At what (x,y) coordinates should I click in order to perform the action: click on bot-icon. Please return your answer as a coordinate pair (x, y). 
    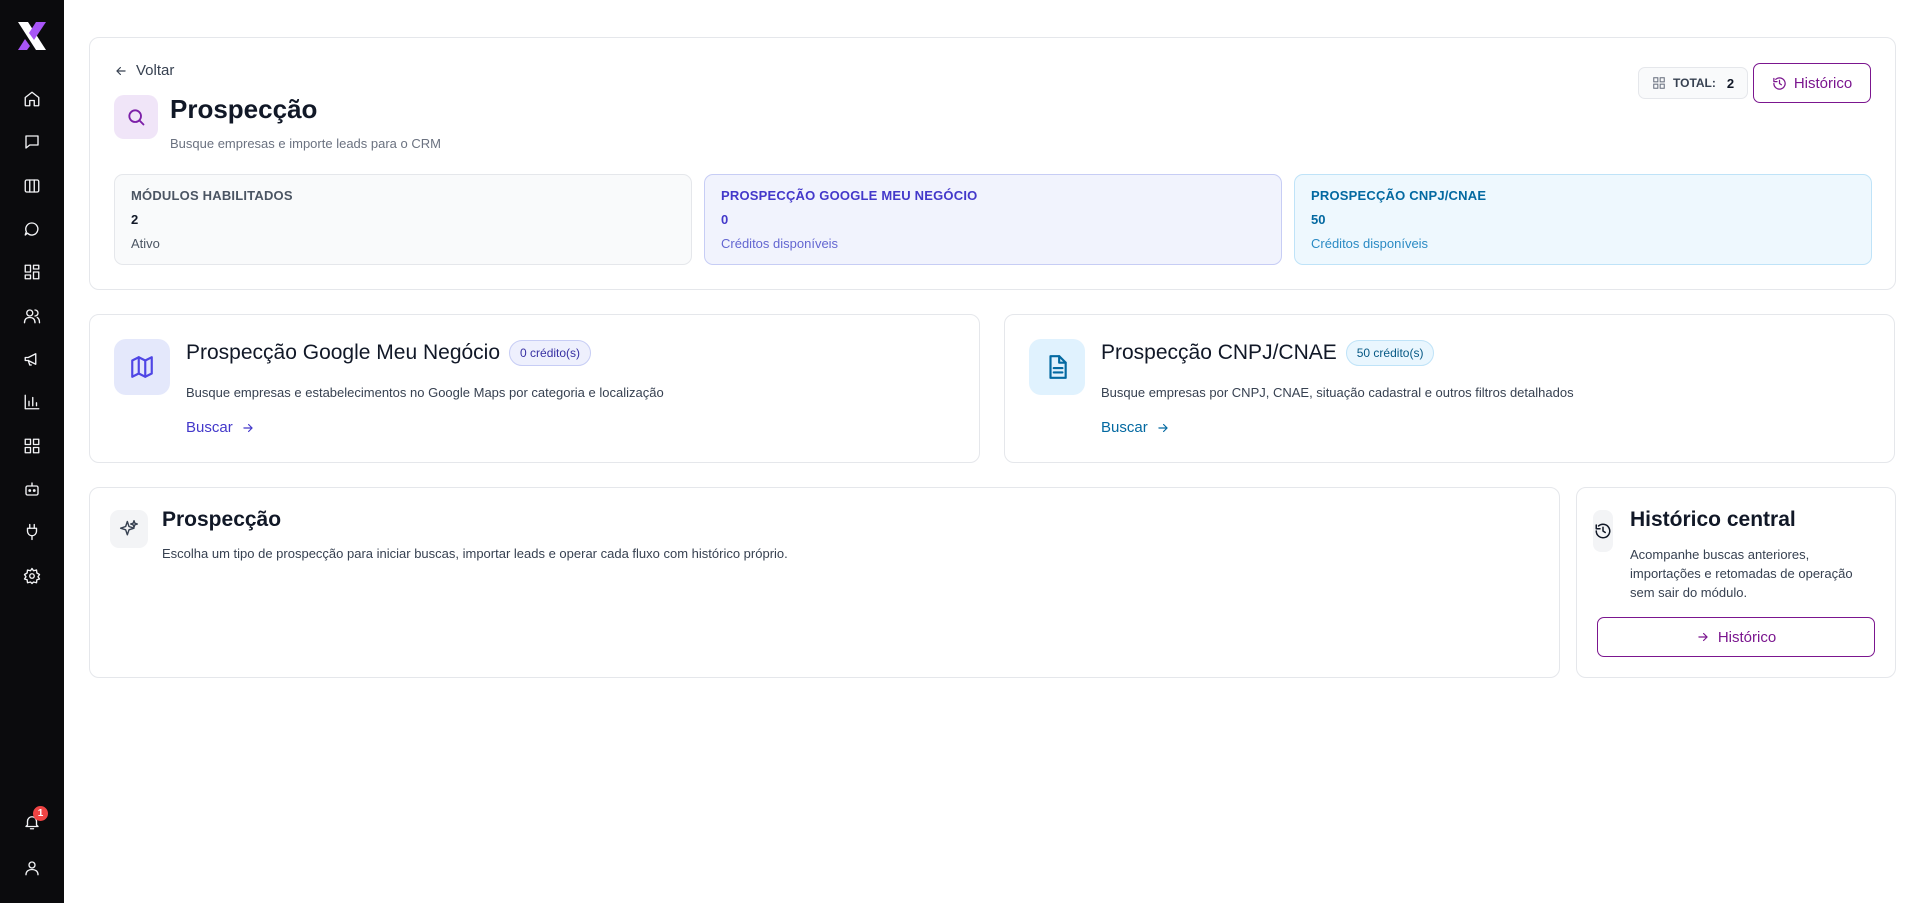
    Looking at the image, I should click on (32, 489).